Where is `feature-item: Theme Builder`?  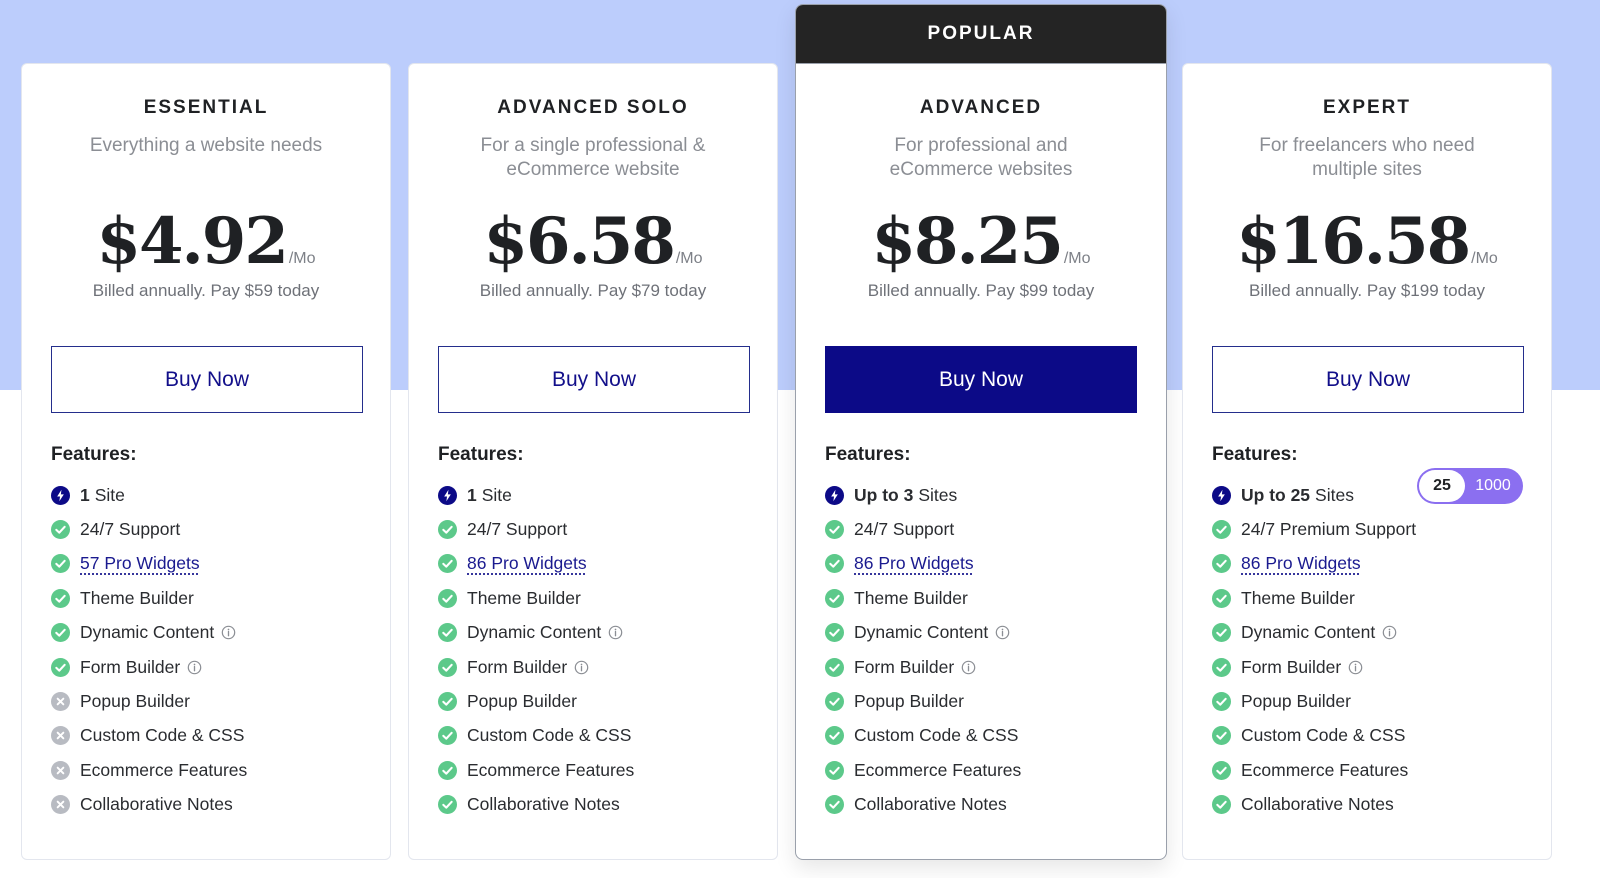
feature-item: Theme Builder is located at coordinates (597, 598).